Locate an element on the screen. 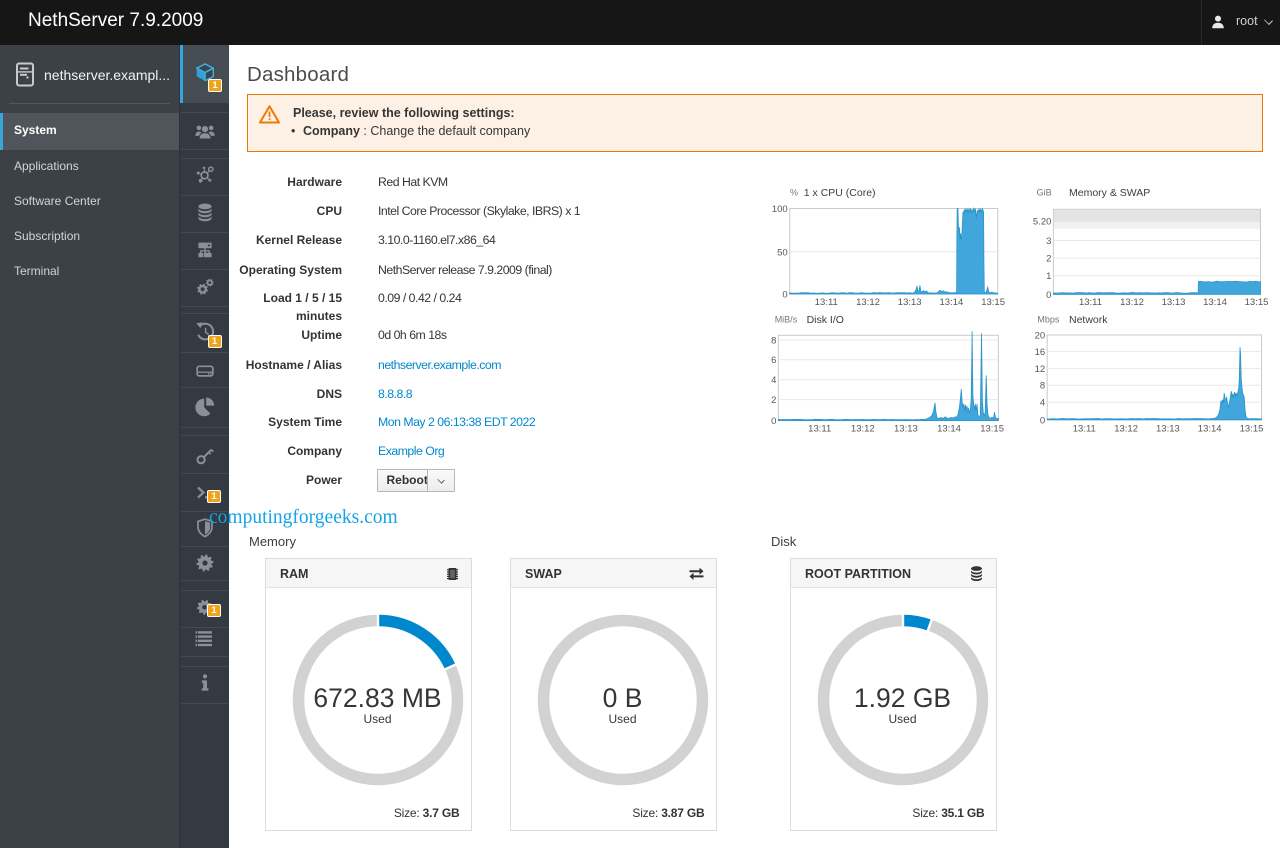 The image size is (1280, 848). svg-text: Mbps is located at coordinates (1048, 320).